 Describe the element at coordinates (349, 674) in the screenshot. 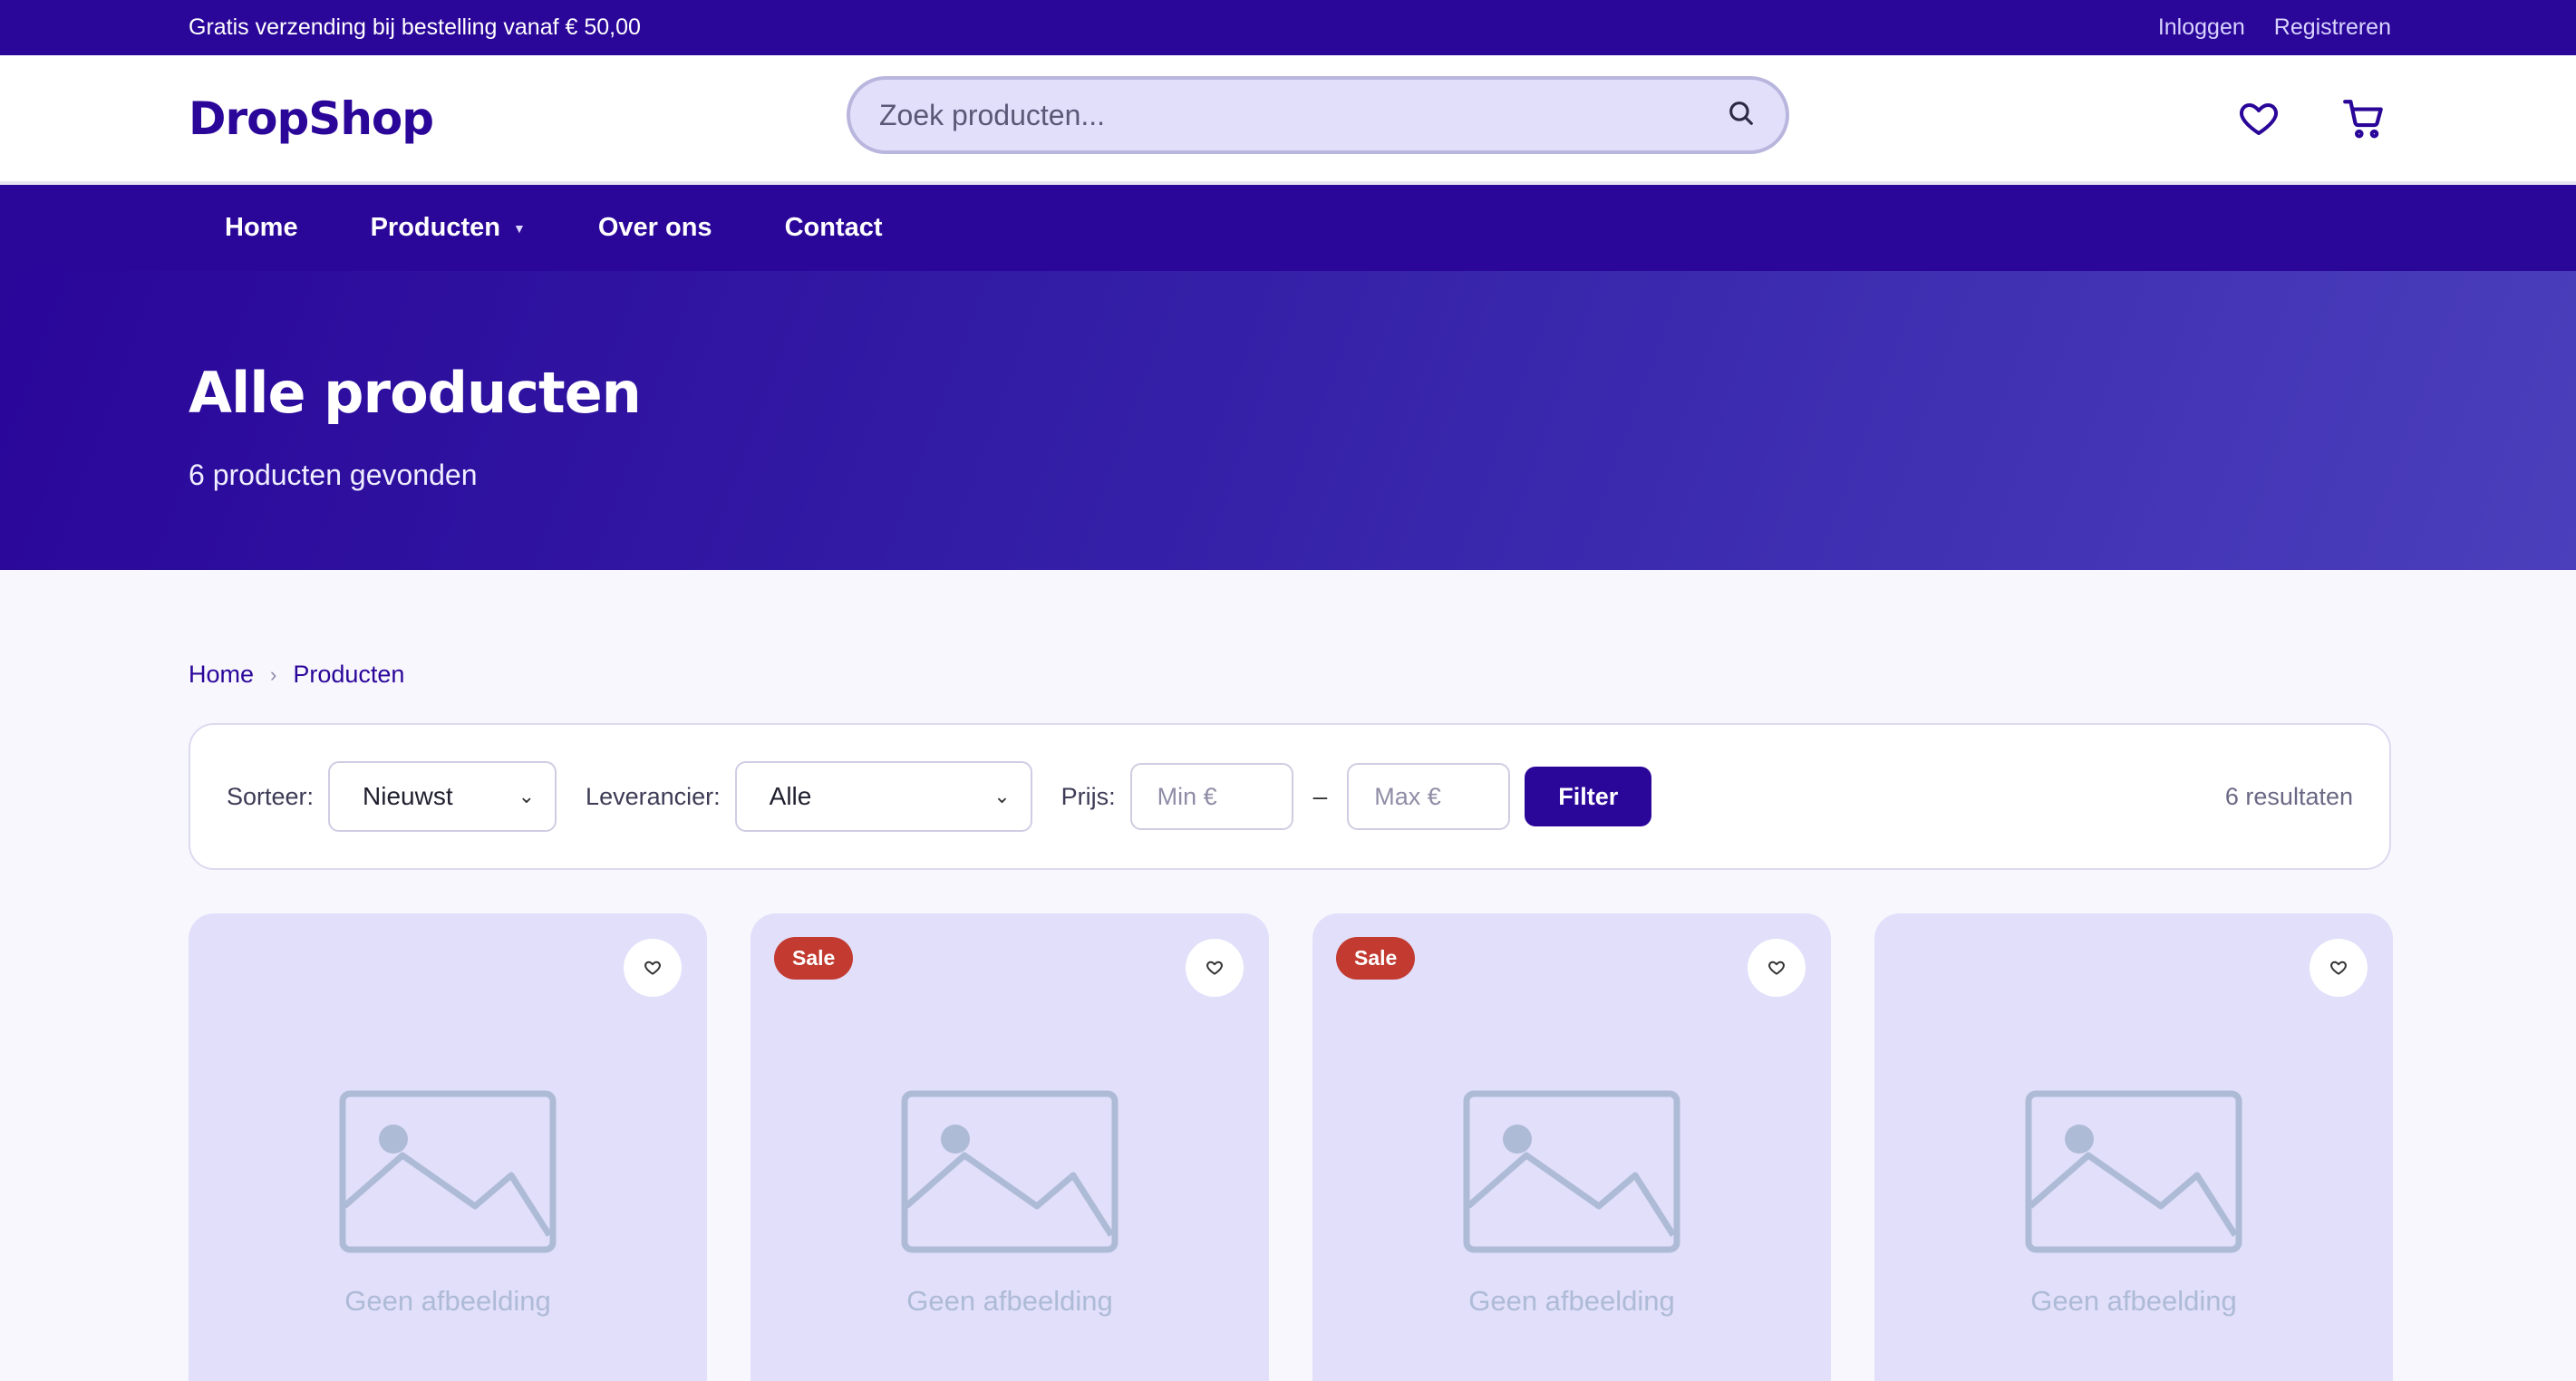

I see `breadcrumb-current: Producten` at that location.